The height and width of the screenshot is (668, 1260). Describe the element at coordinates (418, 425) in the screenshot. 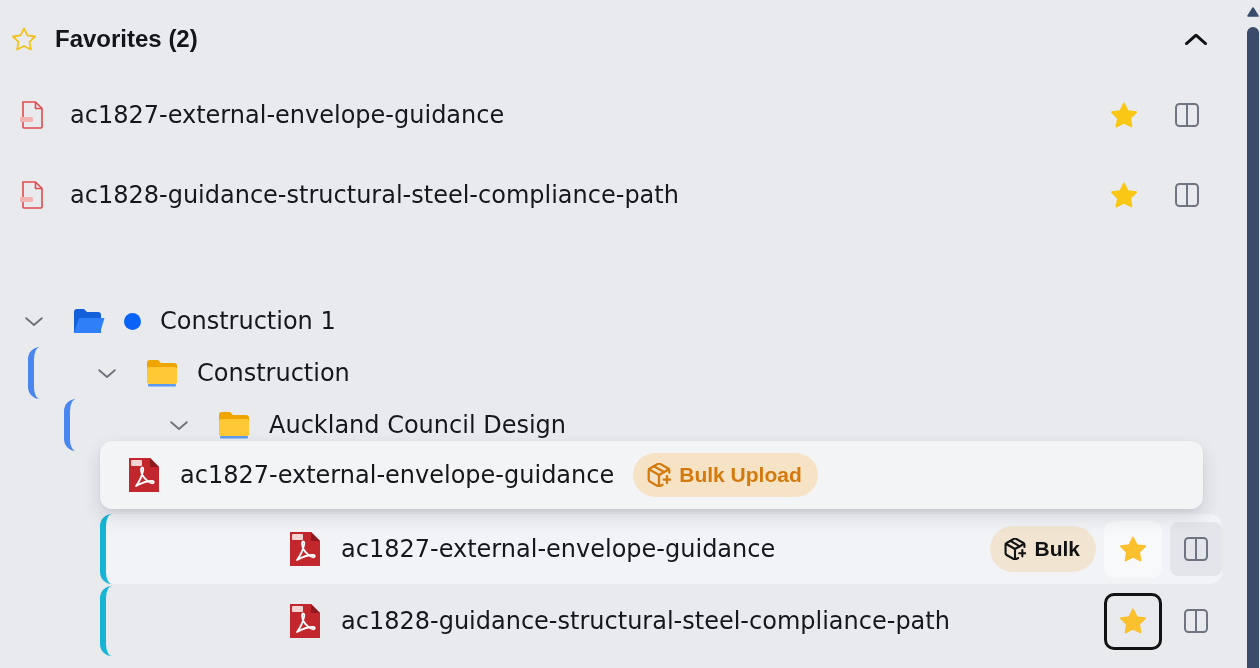

I see `folder-name: Auckland Council Design` at that location.